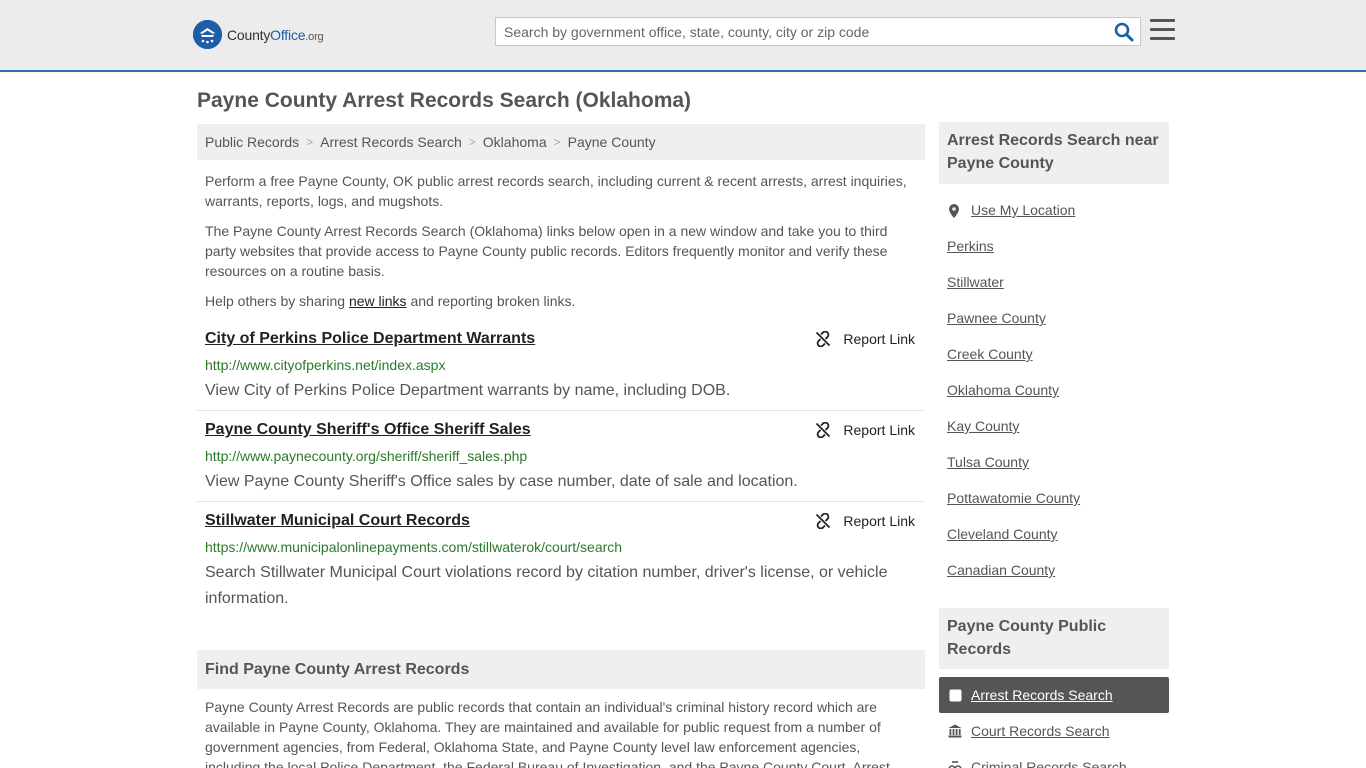 The image size is (1366, 768). I want to click on square-icon, so click(955, 695).